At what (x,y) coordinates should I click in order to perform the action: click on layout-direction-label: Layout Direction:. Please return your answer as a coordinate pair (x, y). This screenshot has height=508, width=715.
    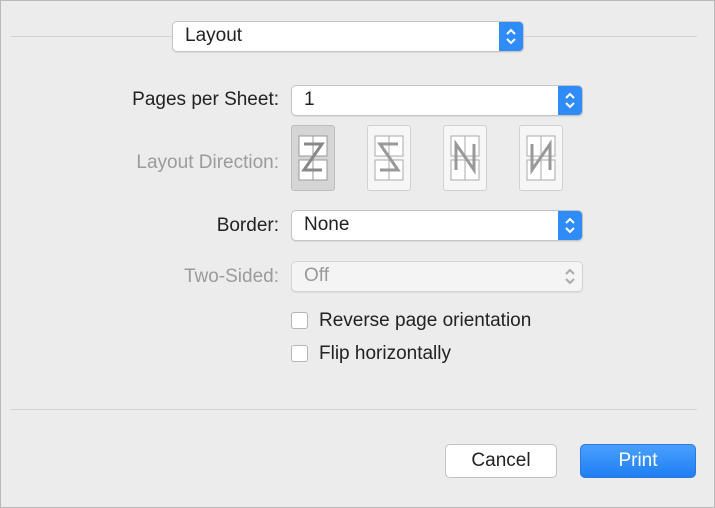
    Looking at the image, I should click on (207, 162).